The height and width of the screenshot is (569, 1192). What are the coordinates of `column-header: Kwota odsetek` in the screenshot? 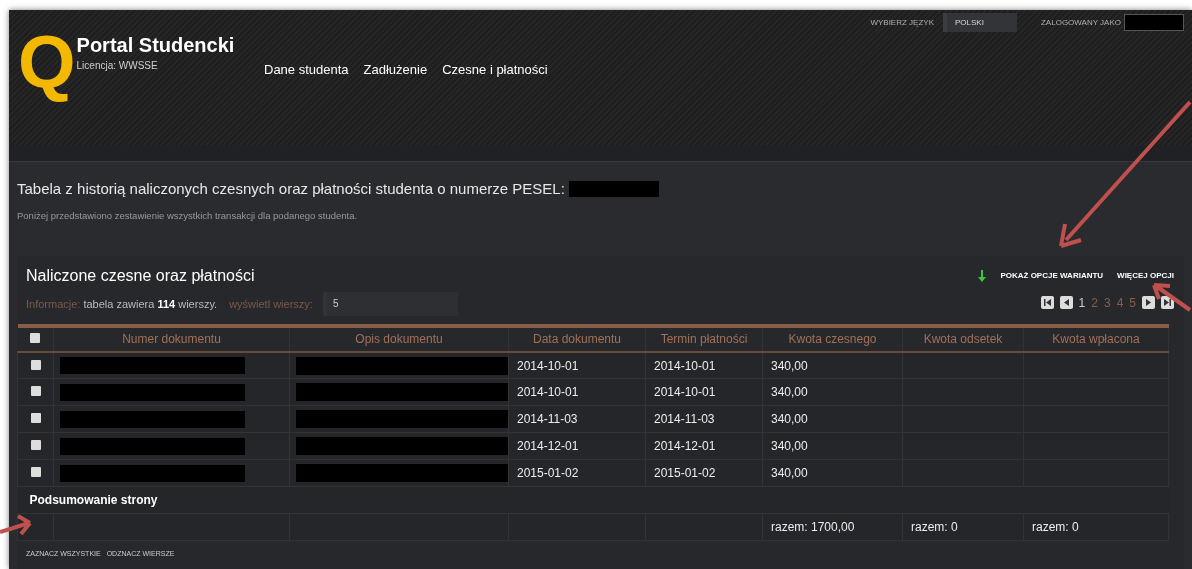 It's located at (963, 338).